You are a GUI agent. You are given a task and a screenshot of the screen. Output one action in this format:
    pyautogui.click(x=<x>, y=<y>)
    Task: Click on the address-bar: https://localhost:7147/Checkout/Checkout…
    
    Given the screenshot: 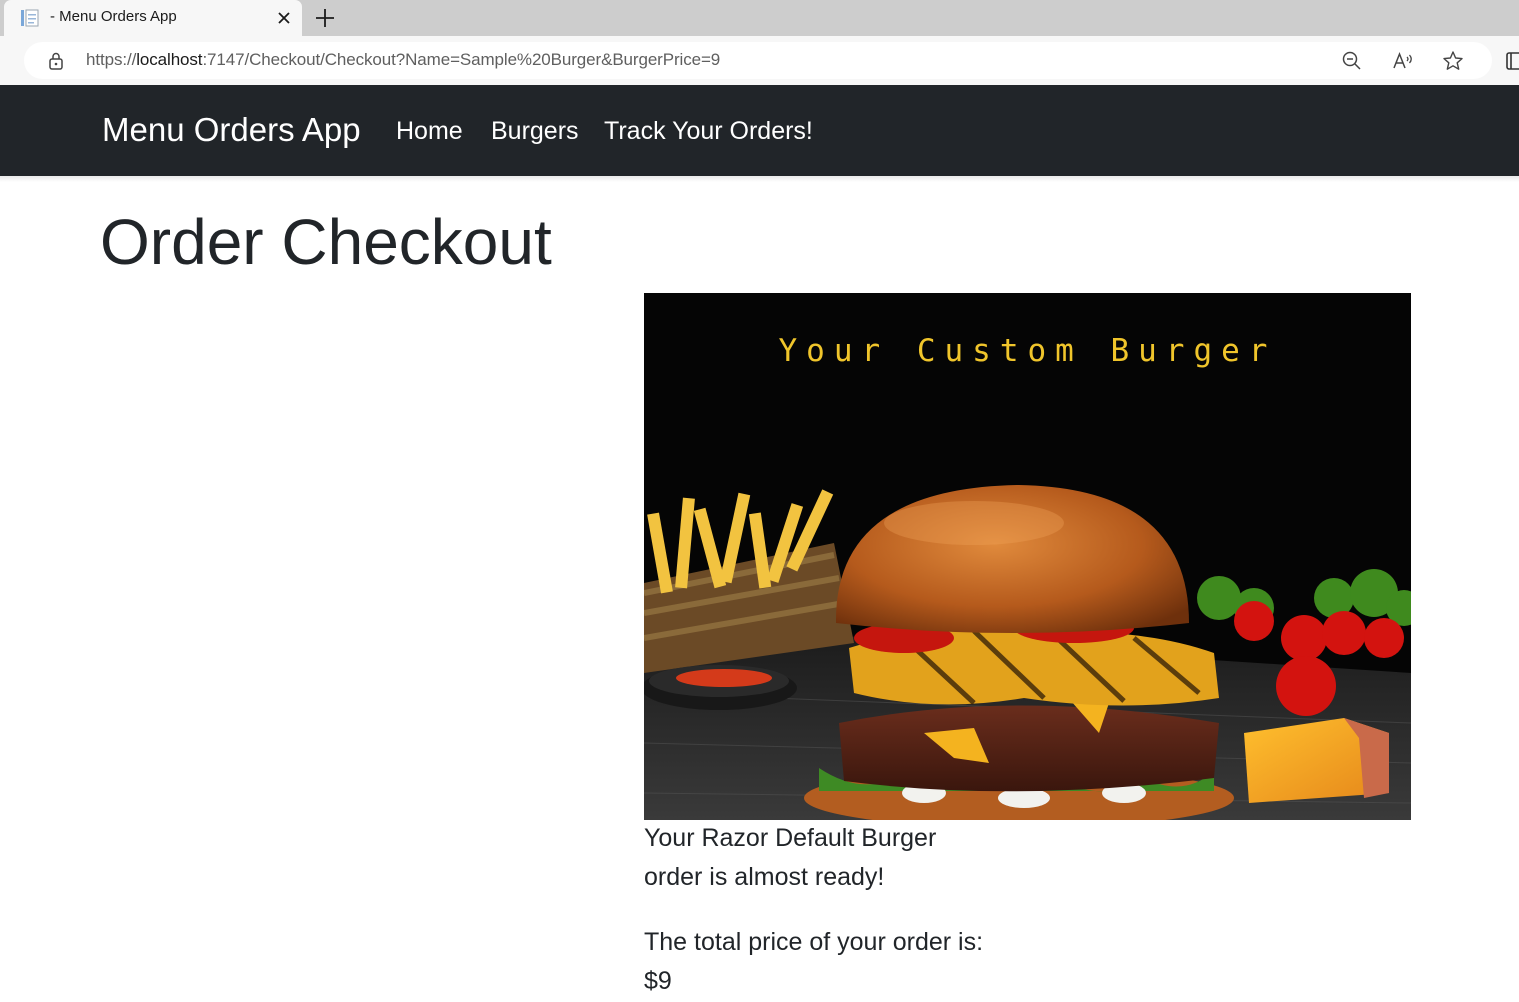 What is the action you would take?
    pyautogui.click(x=758, y=60)
    